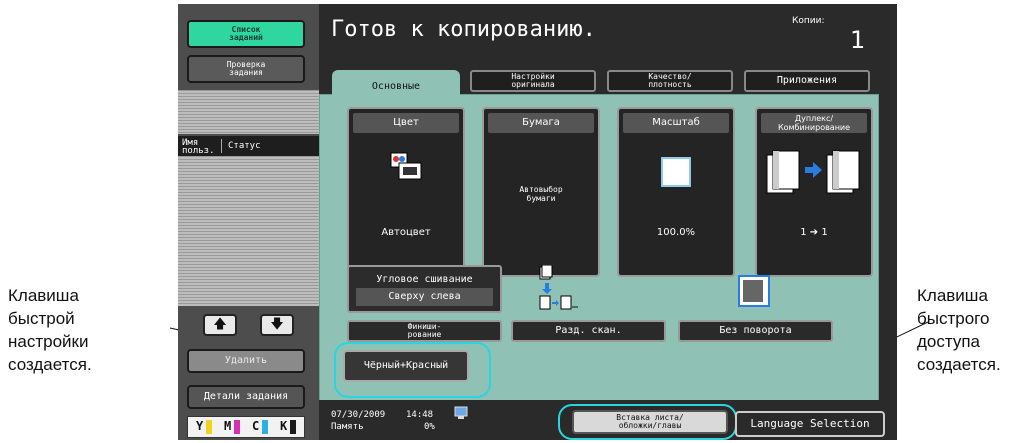  Describe the element at coordinates (558, 287) in the screenshot. I see `separate-scan-icon` at that location.